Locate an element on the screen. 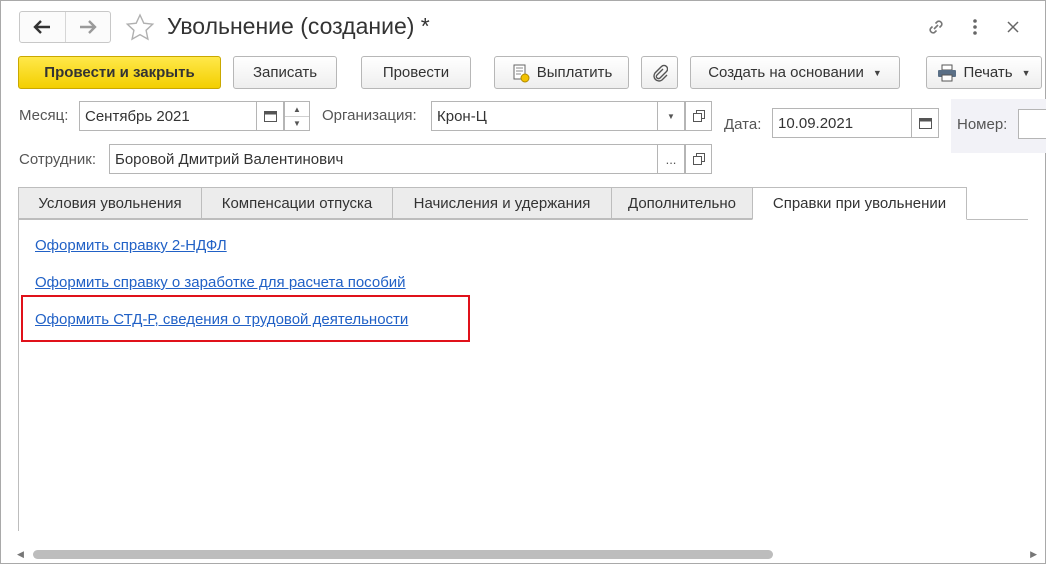 The width and height of the screenshot is (1046, 564). forward-button is located at coordinates (87, 27).